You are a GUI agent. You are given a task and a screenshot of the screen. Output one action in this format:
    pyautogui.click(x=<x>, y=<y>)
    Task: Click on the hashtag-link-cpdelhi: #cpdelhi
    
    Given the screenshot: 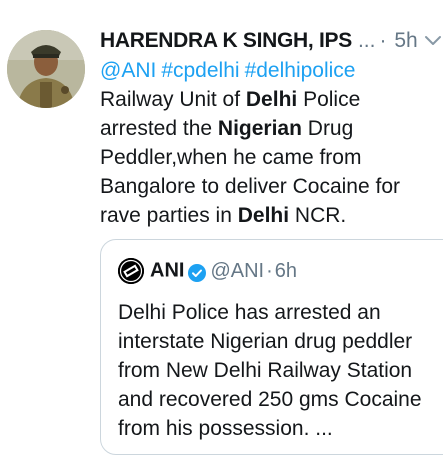 What is the action you would take?
    pyautogui.click(x=200, y=70)
    